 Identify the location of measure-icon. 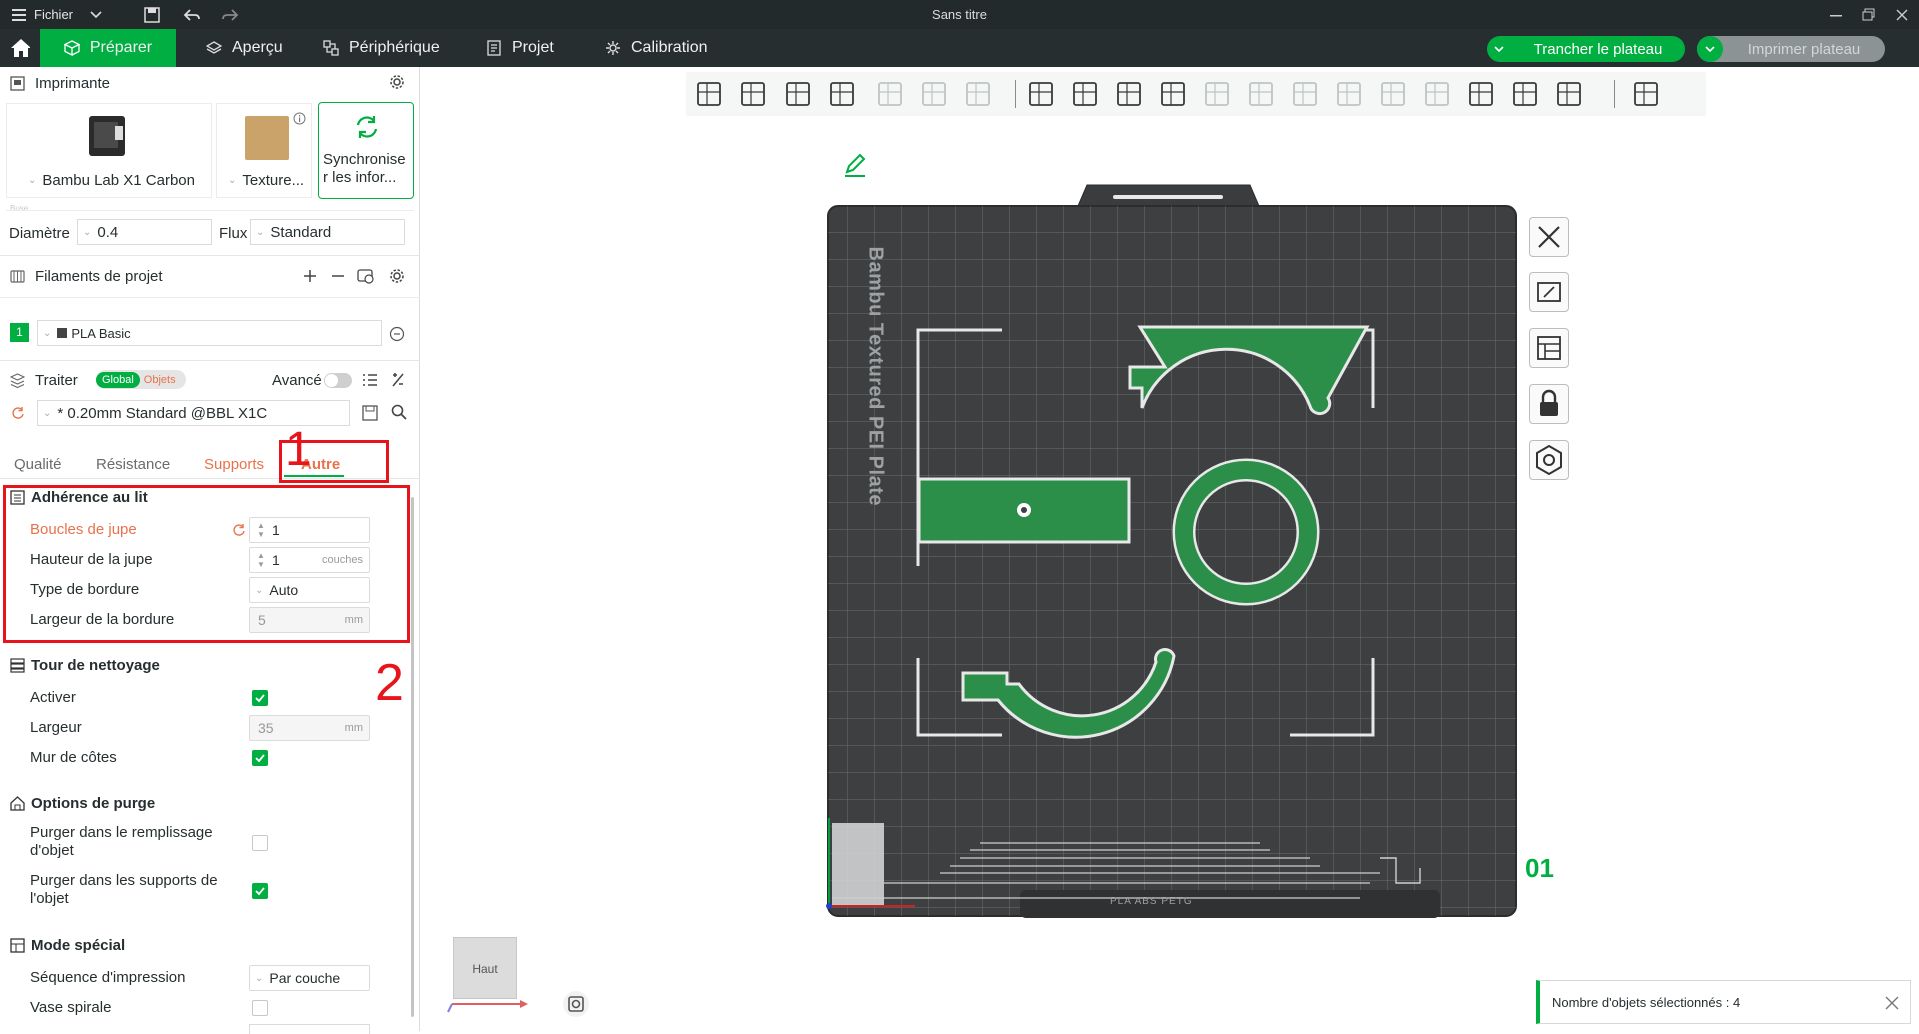
(1481, 94).